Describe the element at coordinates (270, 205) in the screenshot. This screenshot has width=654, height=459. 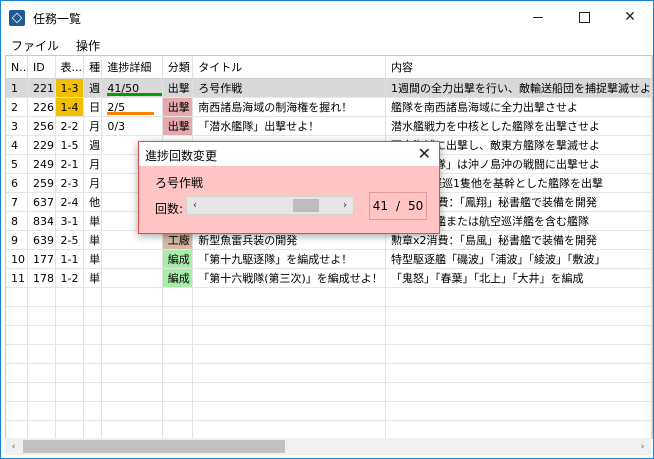
I see `count-slider: ‹ ›` at that location.